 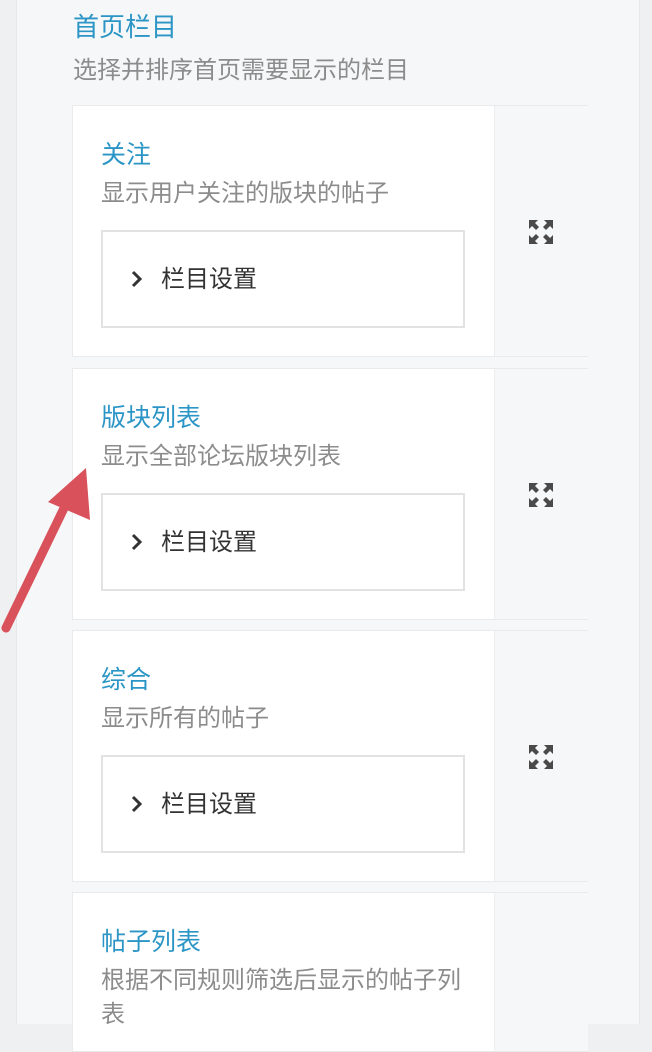 What do you see at coordinates (185, 718) in the screenshot?
I see `column-item-description: 显示所有的帖子` at bounding box center [185, 718].